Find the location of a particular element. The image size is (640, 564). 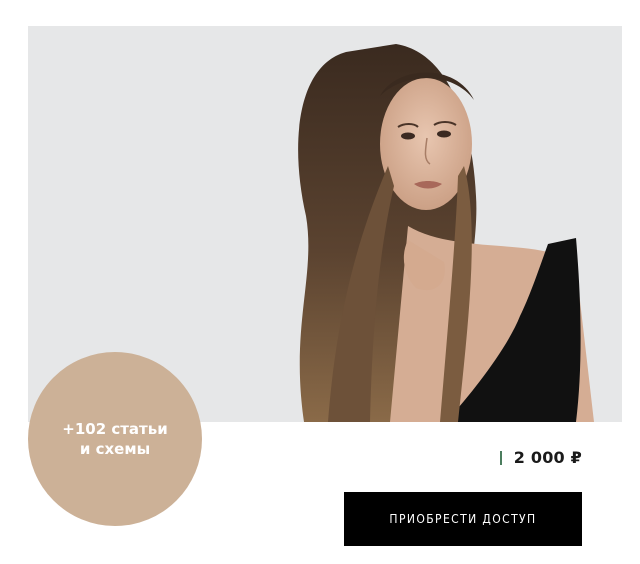

articles-count-badge: +102 статьи и схемы is located at coordinates (115, 439).